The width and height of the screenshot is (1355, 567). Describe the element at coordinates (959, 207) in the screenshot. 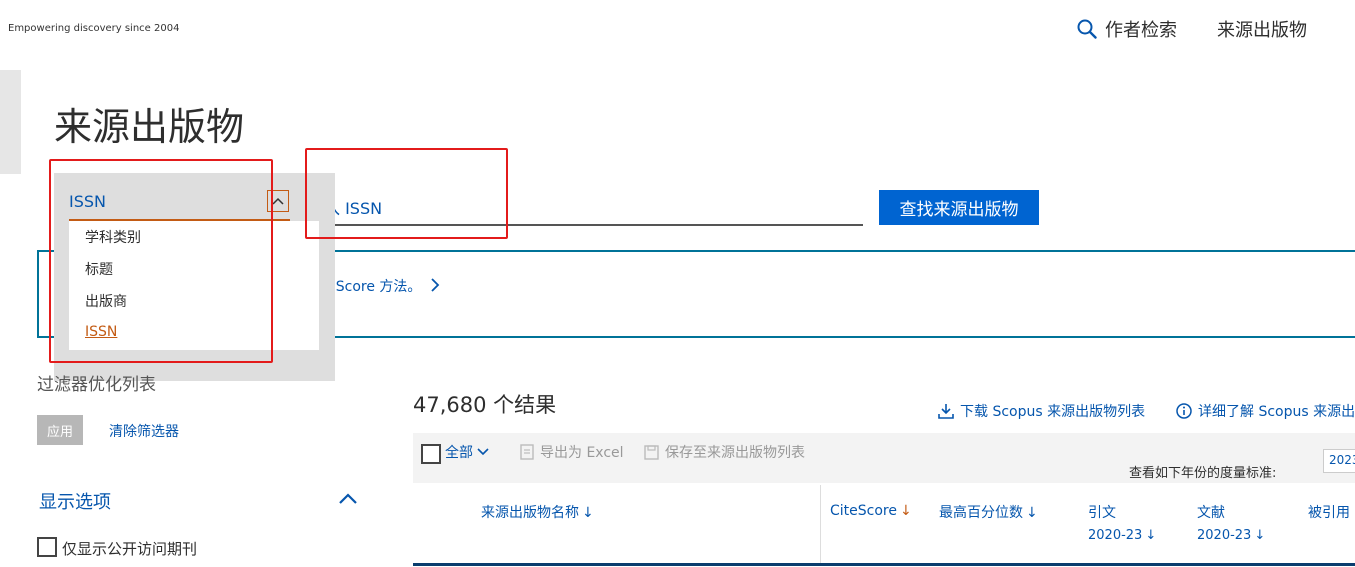

I see `find-sources-button: 查找来源出版物` at that location.